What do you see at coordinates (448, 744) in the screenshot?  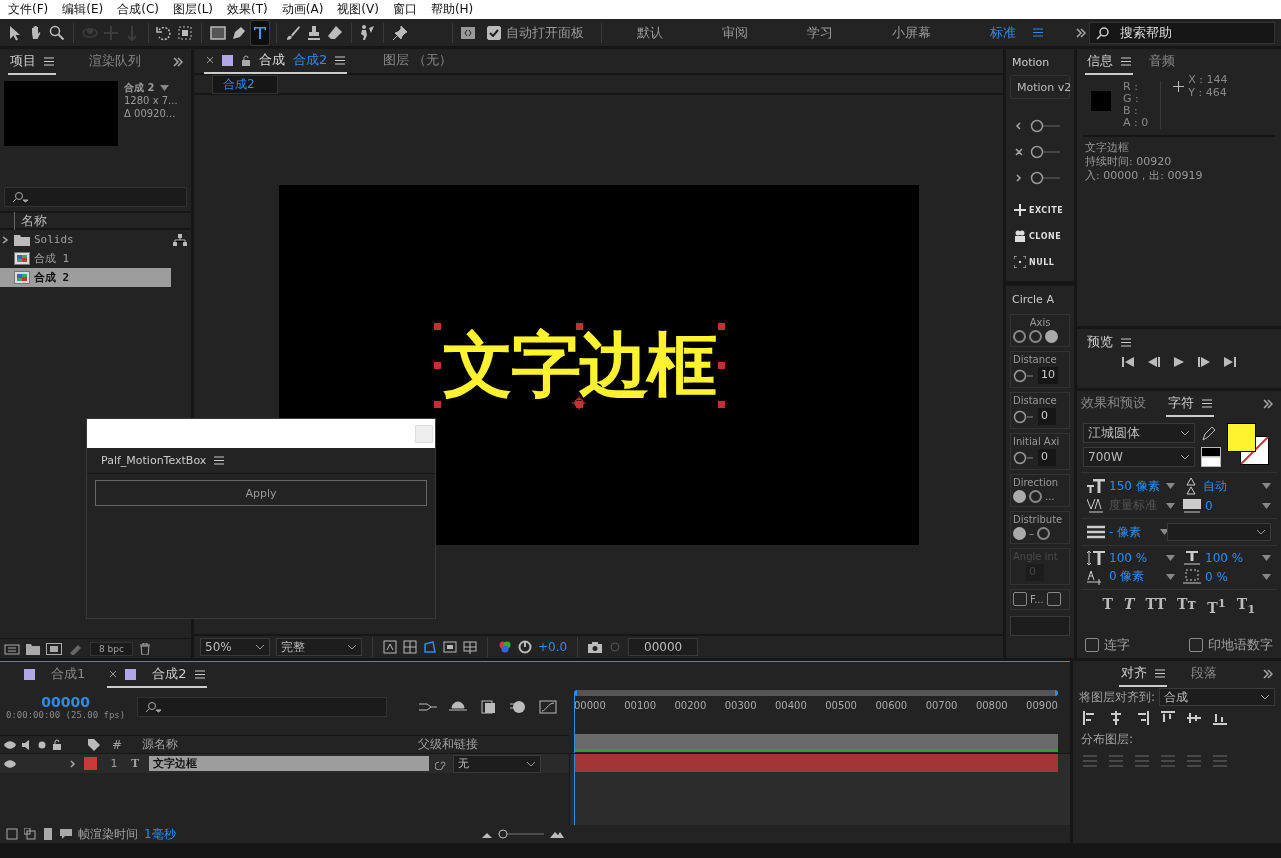 I see `column-header: 父级和链接` at bounding box center [448, 744].